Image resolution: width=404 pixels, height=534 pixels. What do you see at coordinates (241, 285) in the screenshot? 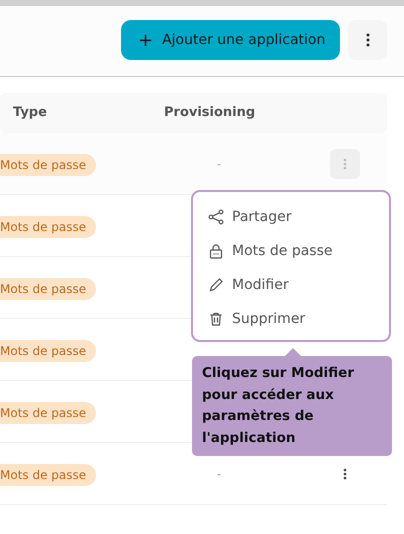
I see `menu-item: Modifier` at bounding box center [241, 285].